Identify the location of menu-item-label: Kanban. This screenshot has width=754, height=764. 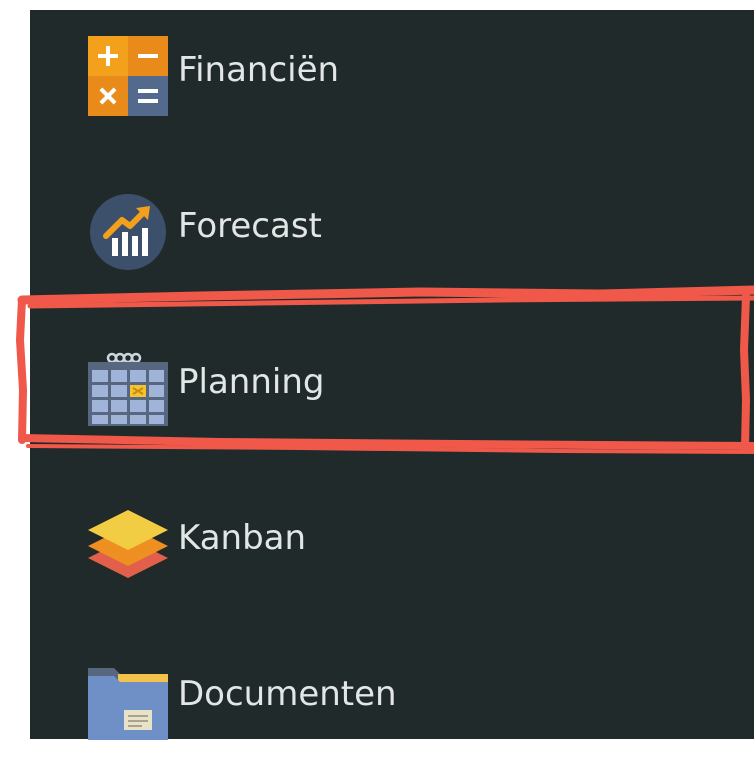
(242, 538).